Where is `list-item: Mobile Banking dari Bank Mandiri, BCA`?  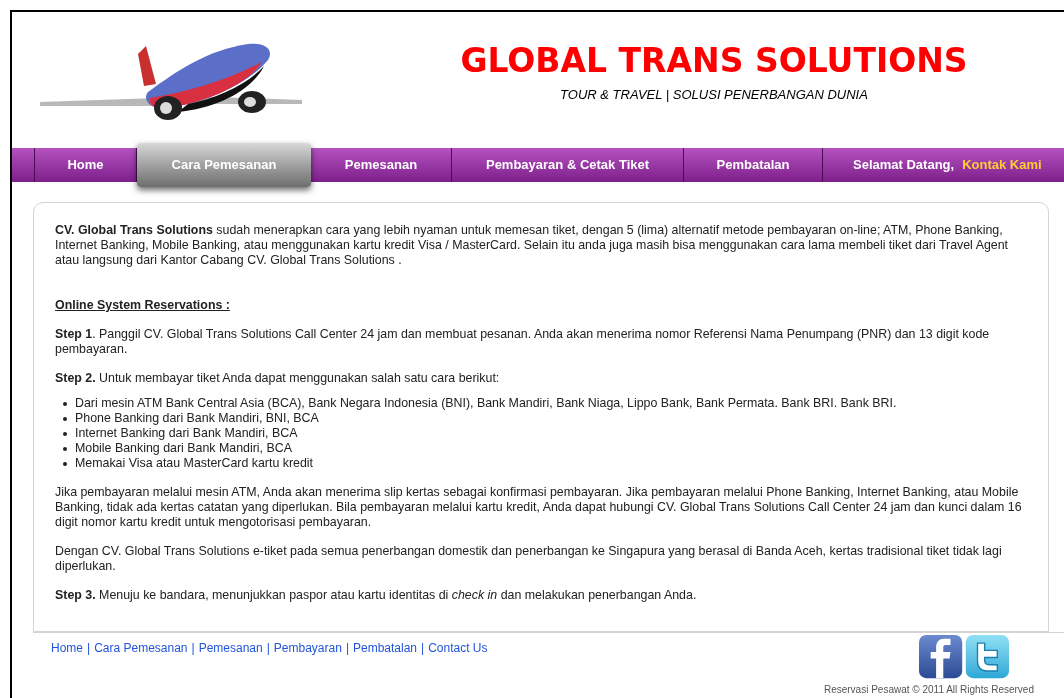
list-item: Mobile Banking dari Bank Mandiri, BCA is located at coordinates (183, 448).